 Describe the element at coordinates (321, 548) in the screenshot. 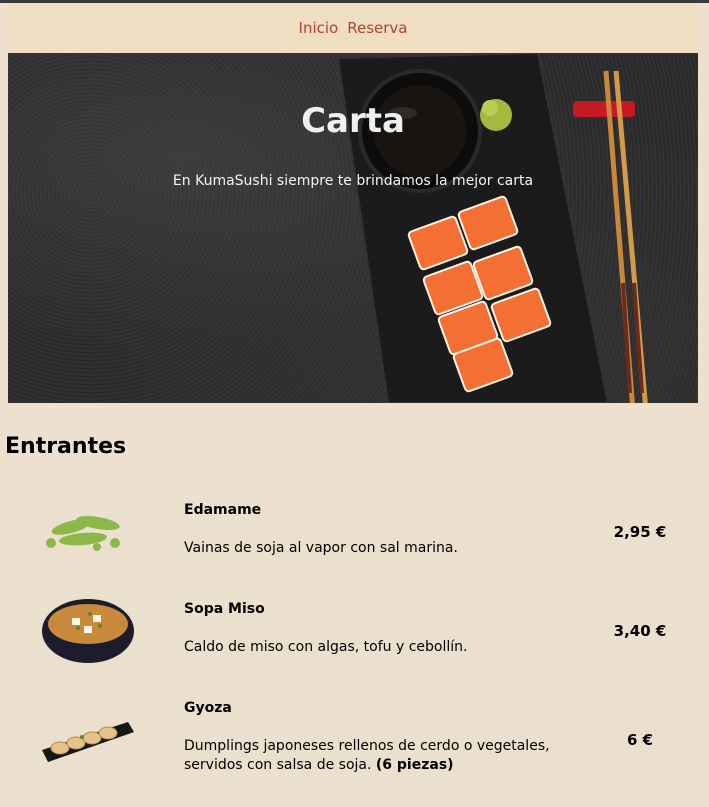

I see `item-description: Vainas de soja al vapor con sal marina.` at that location.